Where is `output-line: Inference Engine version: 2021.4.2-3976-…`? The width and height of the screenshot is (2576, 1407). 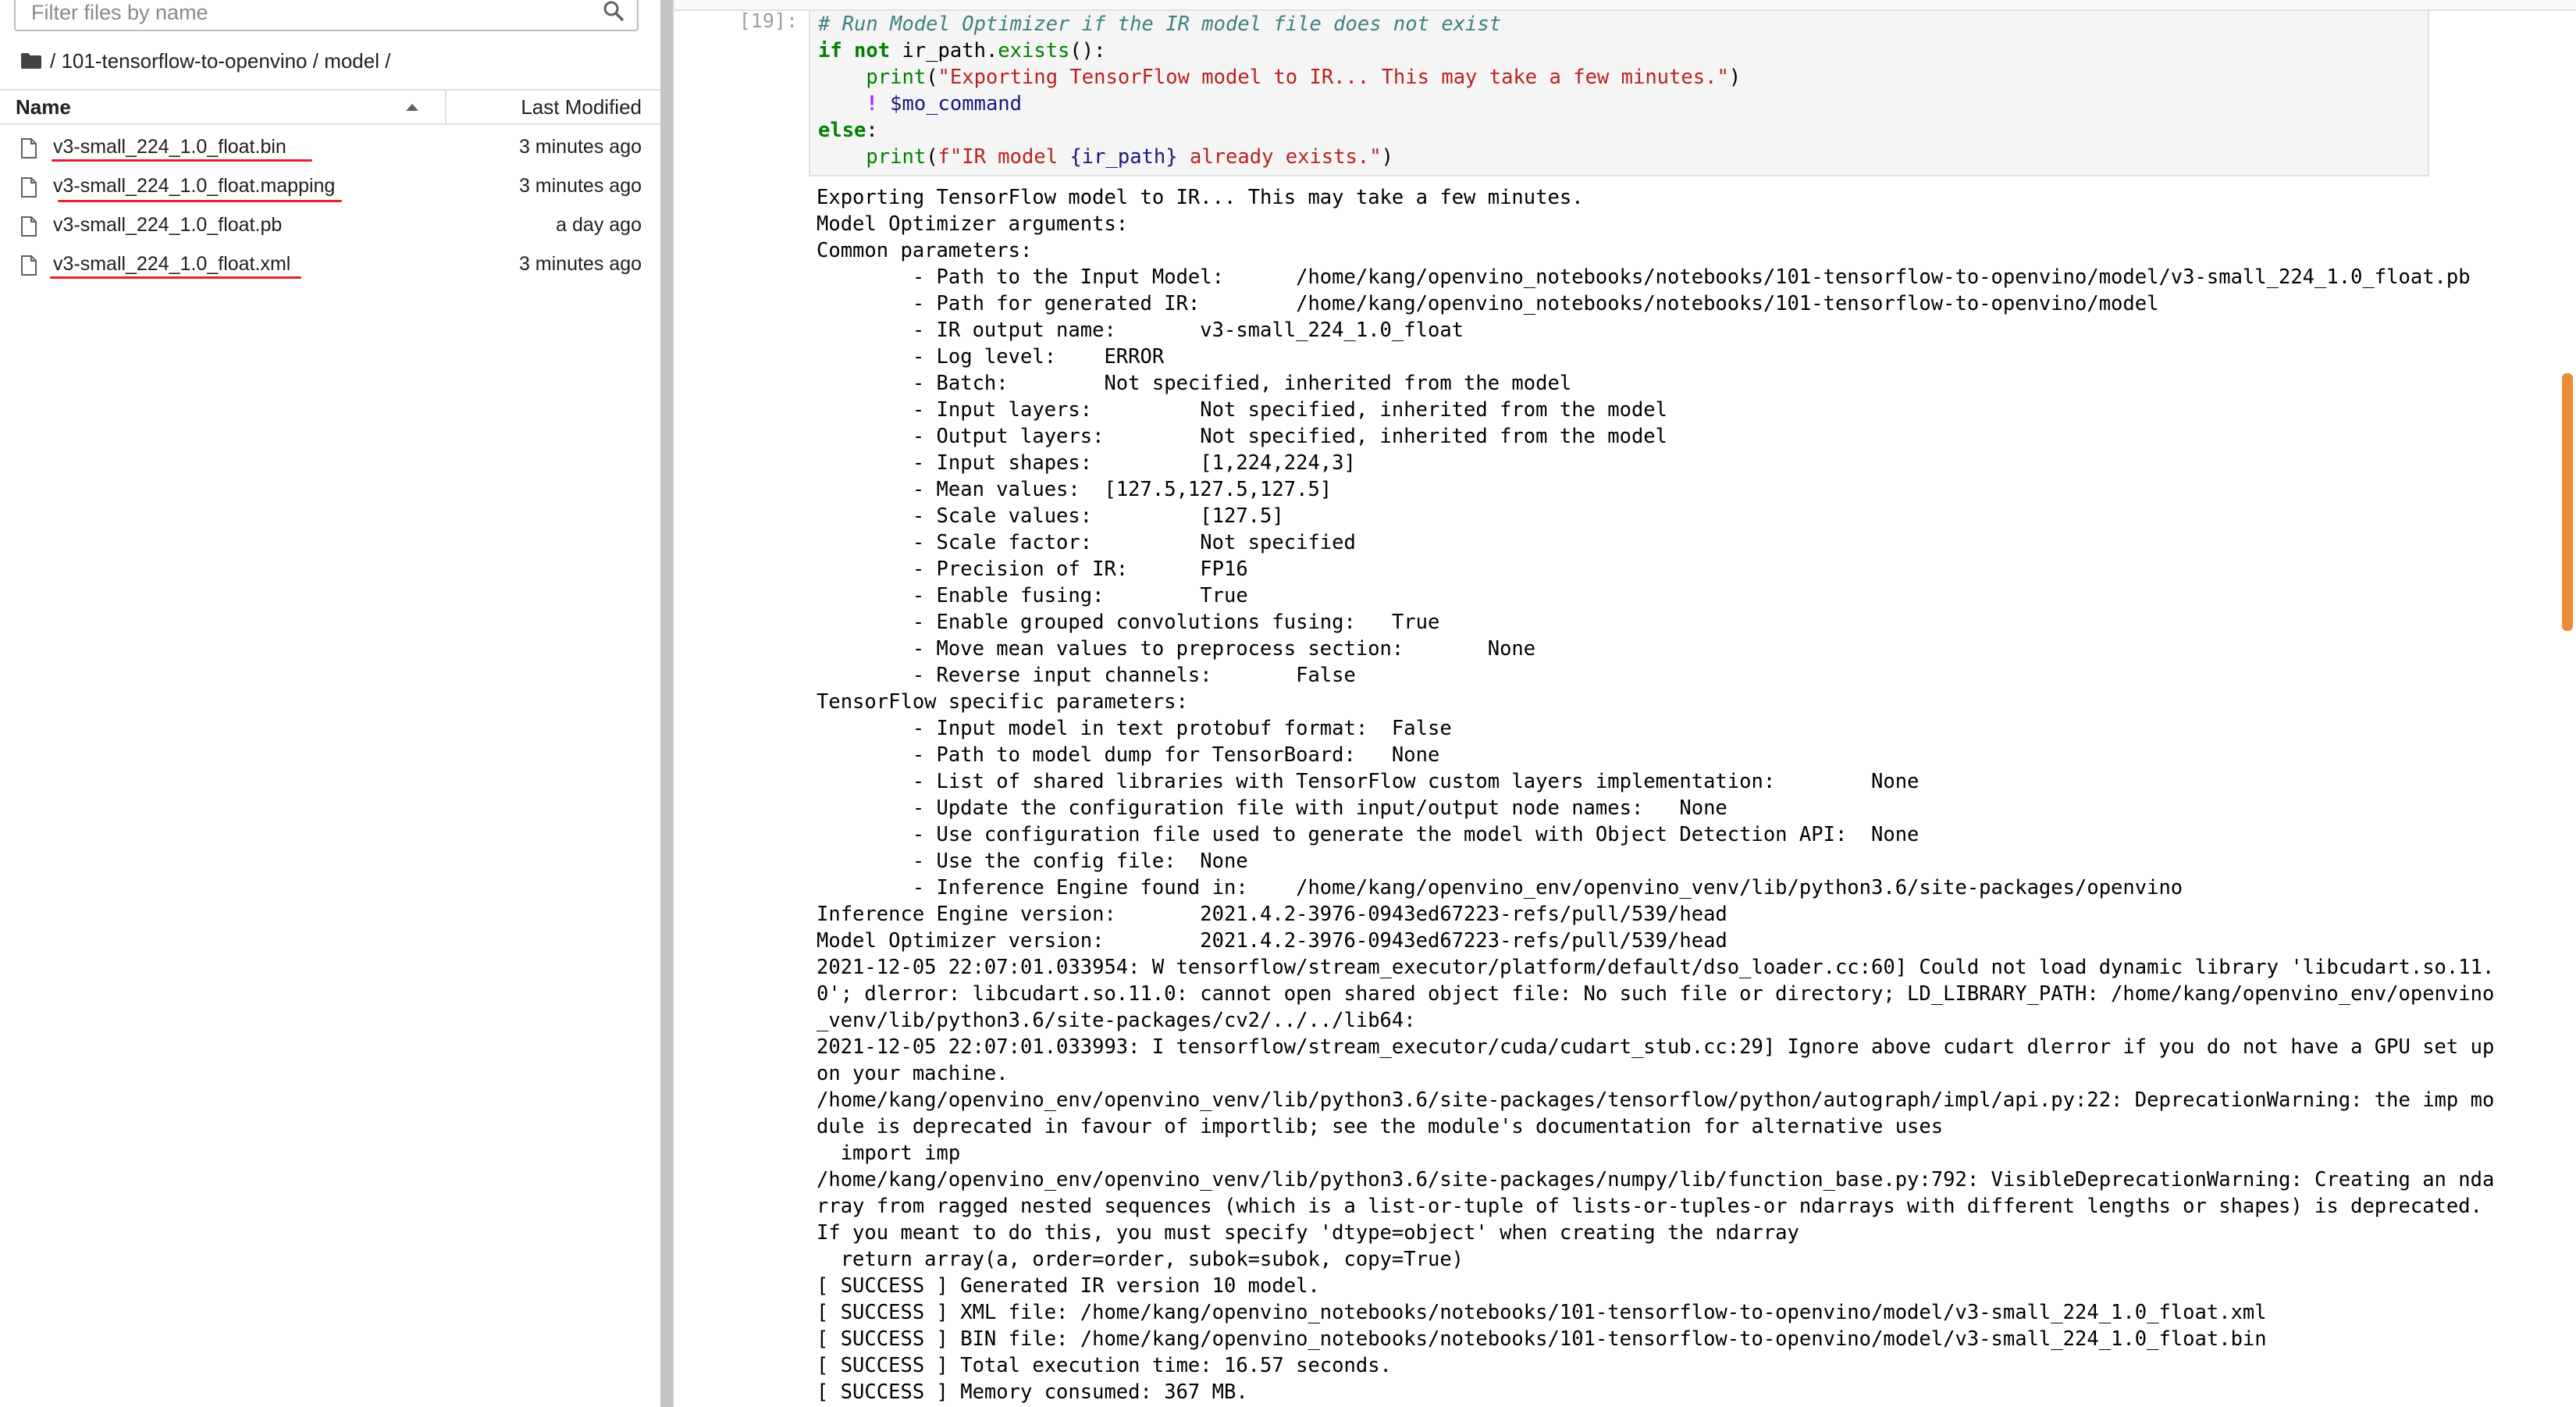
output-line: Inference Engine version: 2021.4.2-3976-… is located at coordinates (1272, 915).